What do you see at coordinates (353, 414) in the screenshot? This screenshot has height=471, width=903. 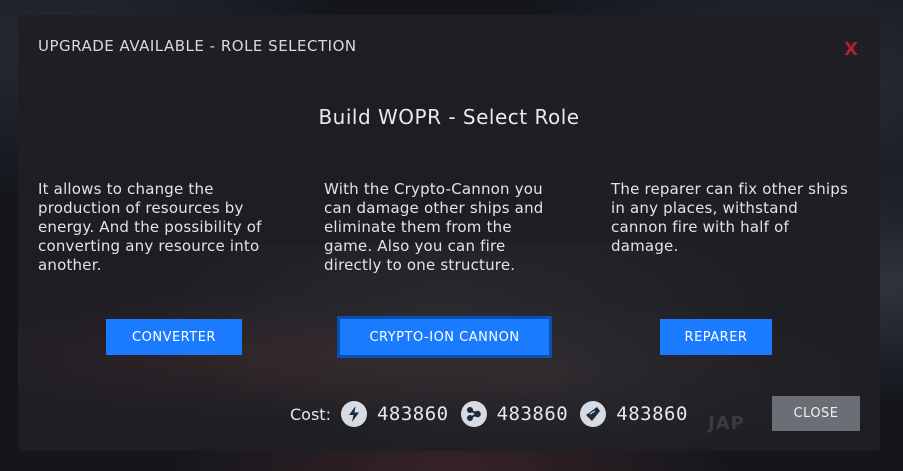 I see `energy-icon` at bounding box center [353, 414].